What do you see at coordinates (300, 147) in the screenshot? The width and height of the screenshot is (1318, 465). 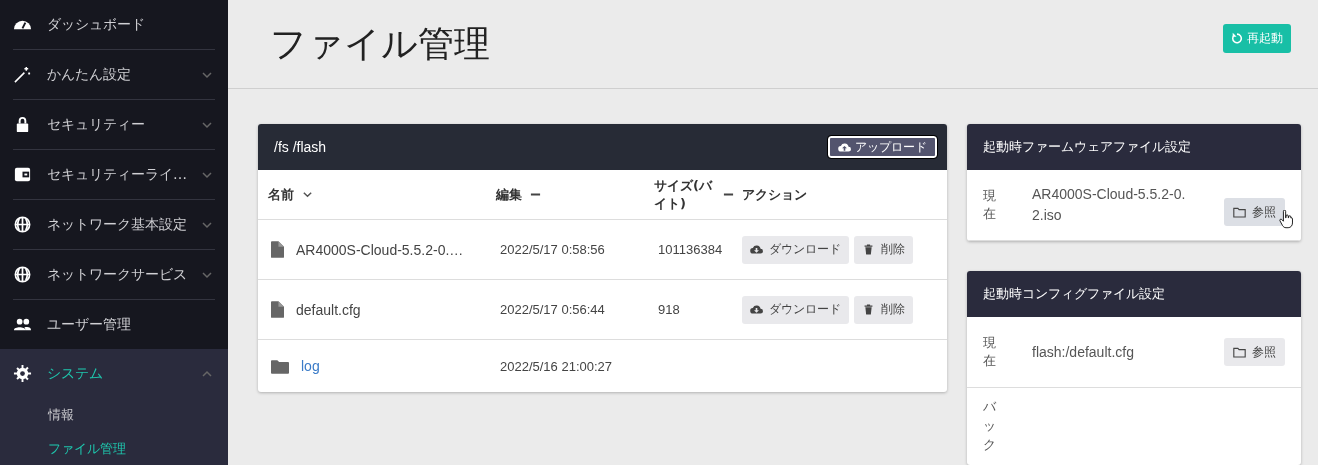 I see `path-label: /fs /flash` at bounding box center [300, 147].